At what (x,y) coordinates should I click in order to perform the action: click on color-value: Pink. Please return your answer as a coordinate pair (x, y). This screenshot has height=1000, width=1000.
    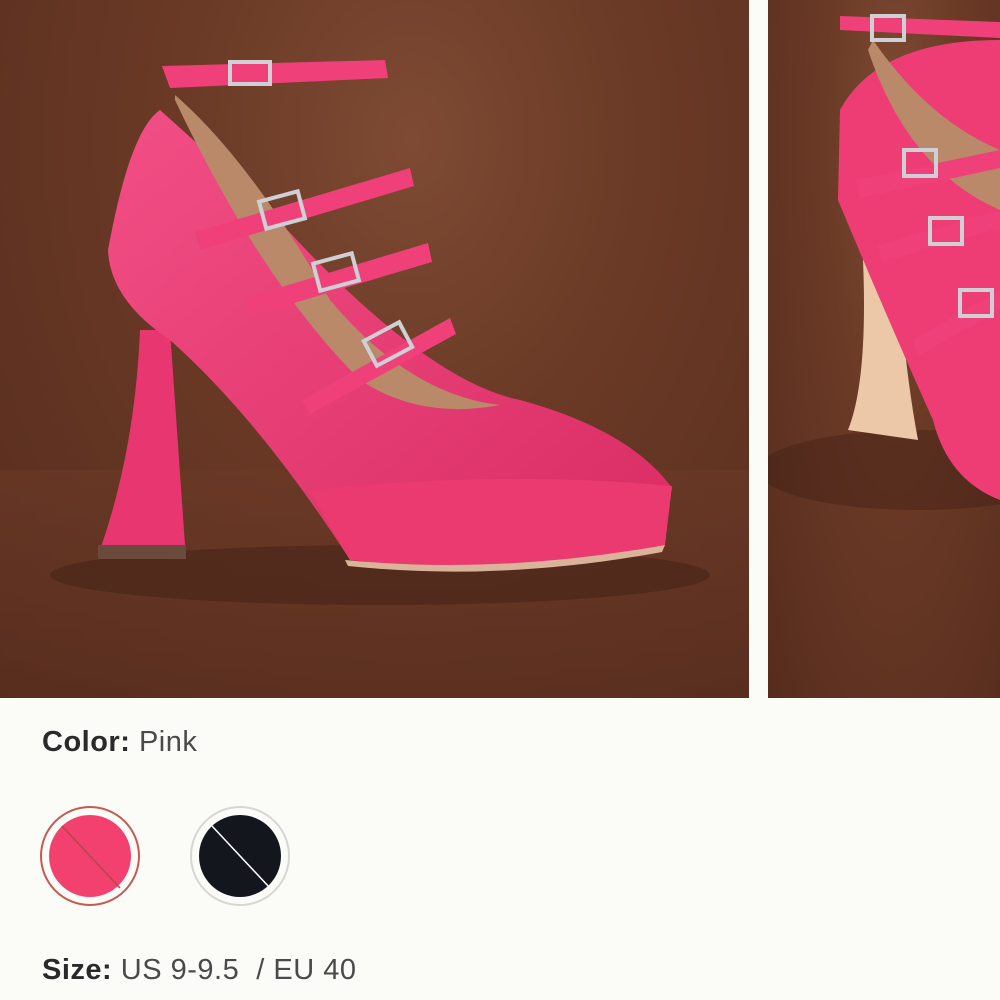
    Looking at the image, I should click on (168, 742).